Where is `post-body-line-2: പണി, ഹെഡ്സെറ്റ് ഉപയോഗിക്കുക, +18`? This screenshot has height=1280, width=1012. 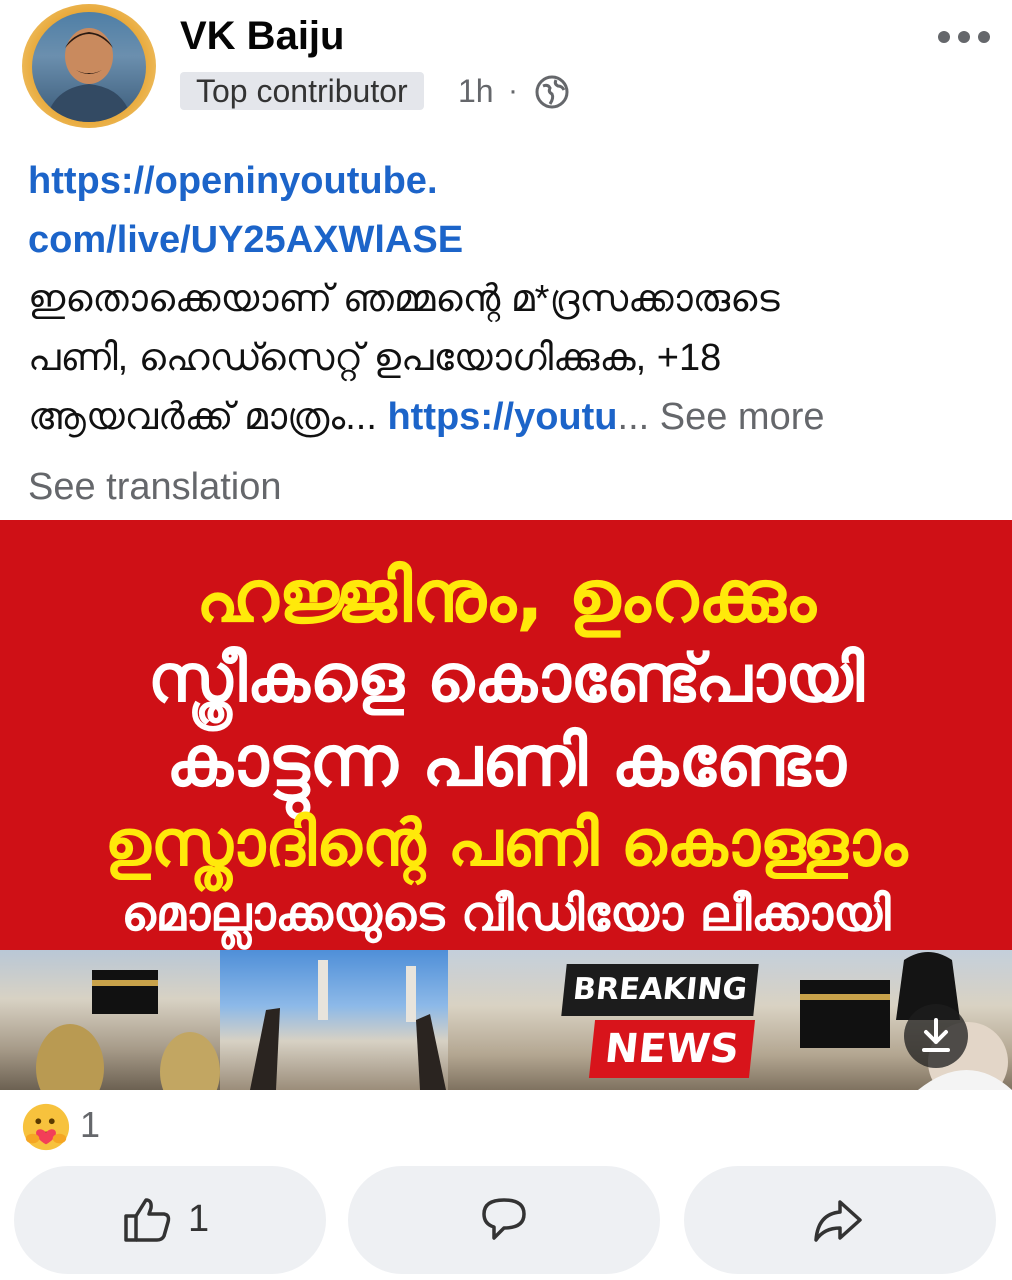
post-body-line-2: പണി, ഹെഡ്സെറ്റ് ഉപയോഗിക്കുക, +18 is located at coordinates (375, 358).